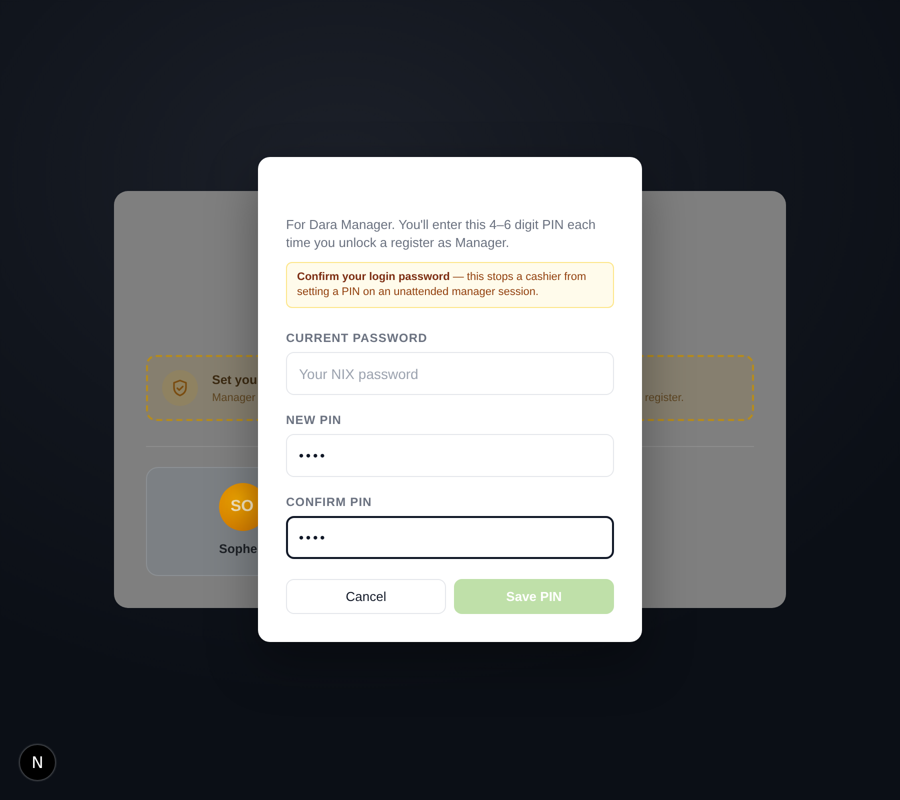  What do you see at coordinates (441, 234) in the screenshot?
I see `dialog-description: For Dara Manager. You'll enter this 4–6 digit PIN each time you unlock a register as Manager.` at bounding box center [441, 234].